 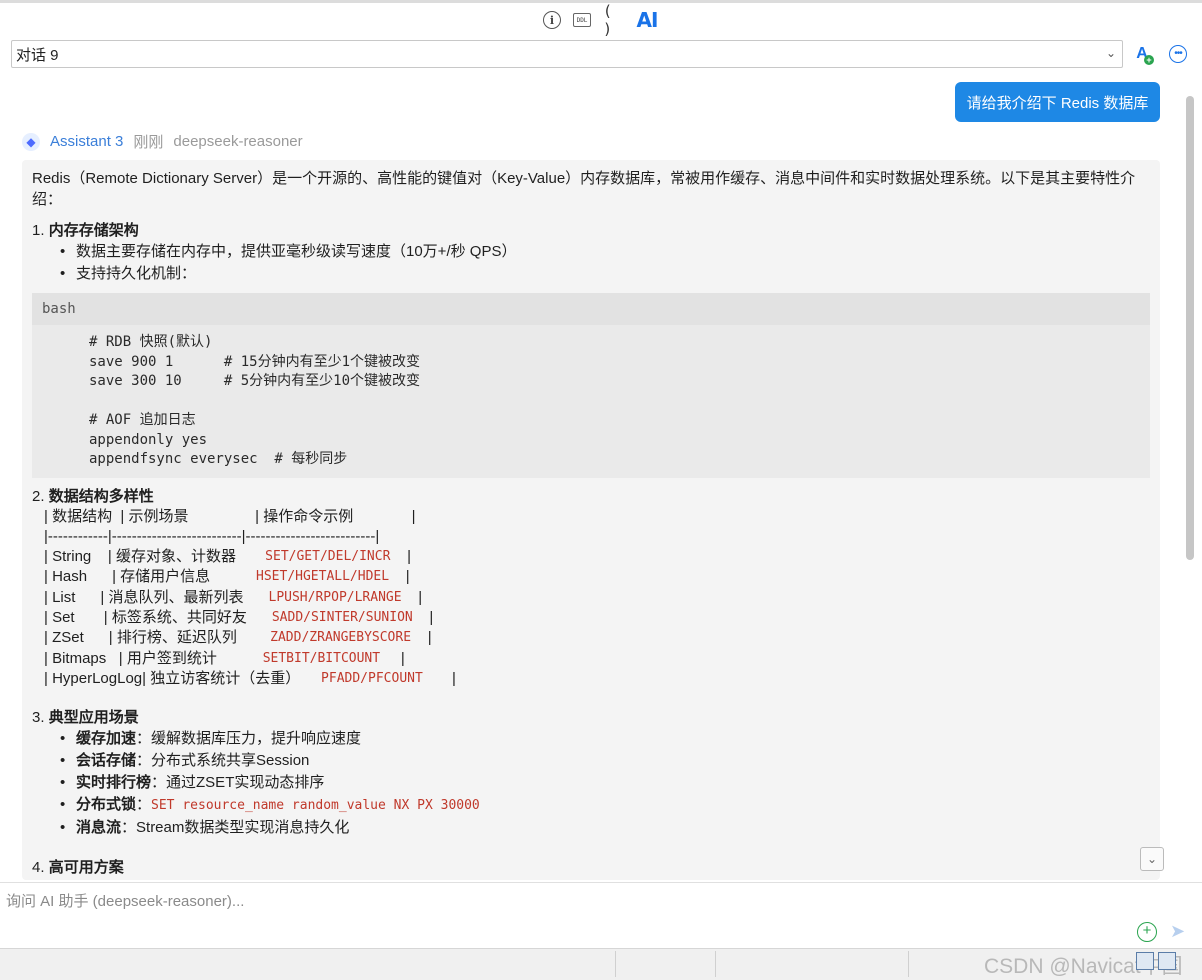 What do you see at coordinates (224, 658) in the screenshot?
I see `table-row: | Bitmaps | 用户签到统计 SETBIT/BITCOUNT |` at bounding box center [224, 658].